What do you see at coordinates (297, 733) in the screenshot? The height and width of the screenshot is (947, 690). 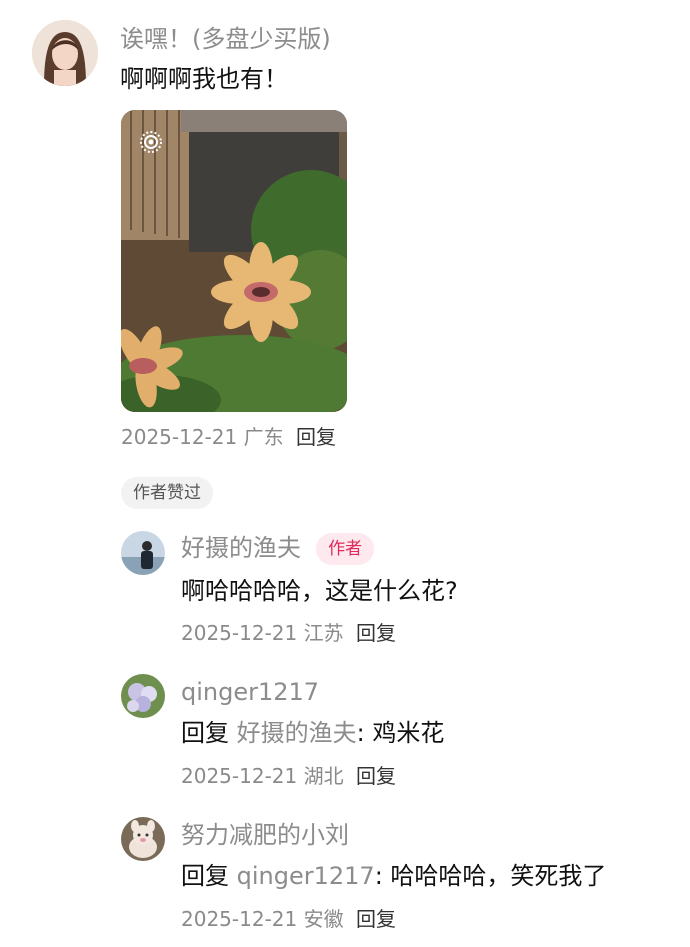 I see `reply-mention: 好摄的渔夫` at bounding box center [297, 733].